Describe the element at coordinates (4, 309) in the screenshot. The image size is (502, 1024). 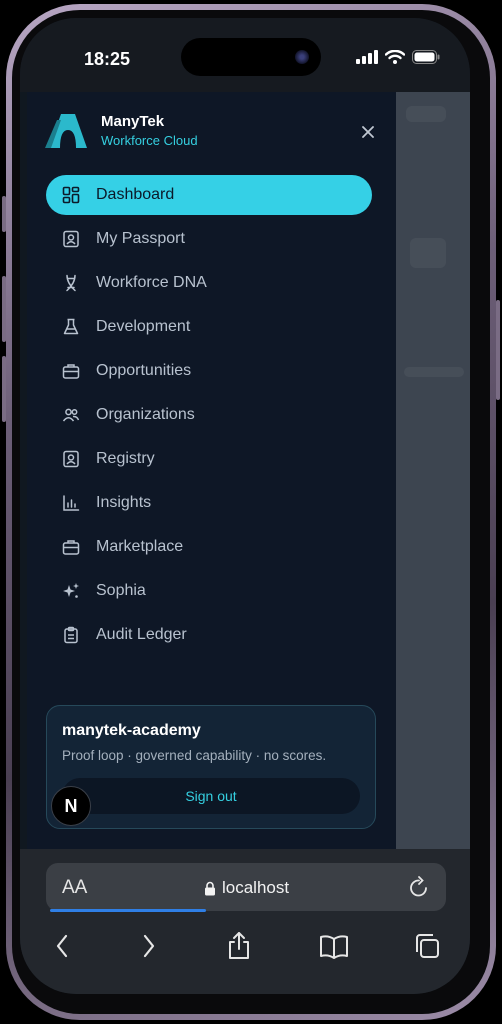
I see `volume-up-button` at that location.